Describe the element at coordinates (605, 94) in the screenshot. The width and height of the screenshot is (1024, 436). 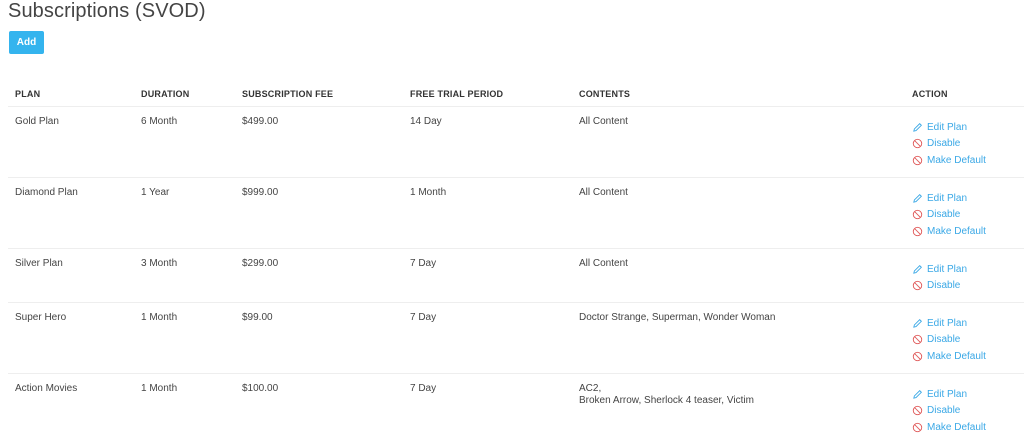
I see `header-contents: CONTENTS` at that location.